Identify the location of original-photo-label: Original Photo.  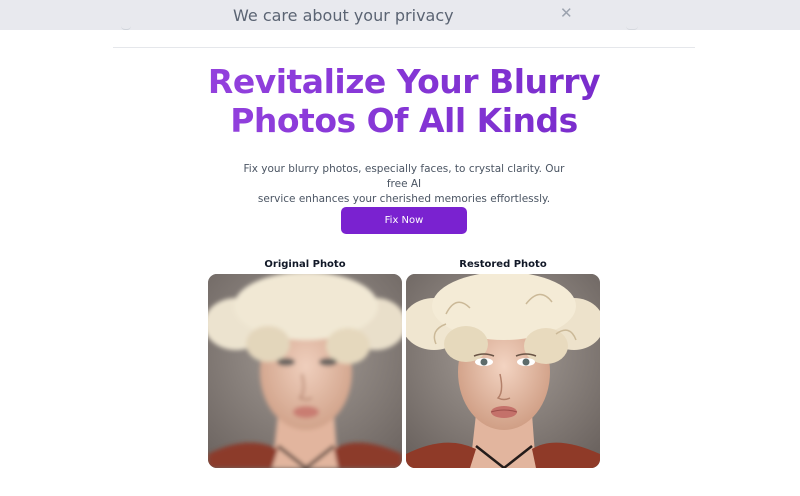
(305, 264).